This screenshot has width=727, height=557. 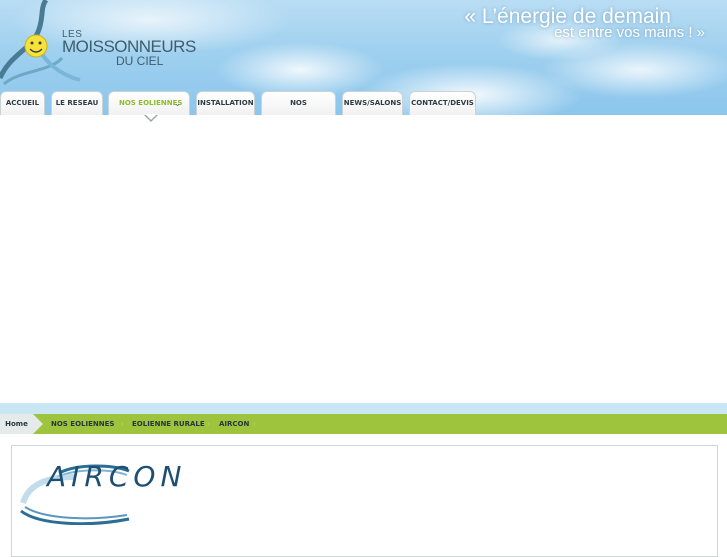 I want to click on tab-nos-eoliennes: NOS EOLIENNES ⌄, so click(x=149, y=103).